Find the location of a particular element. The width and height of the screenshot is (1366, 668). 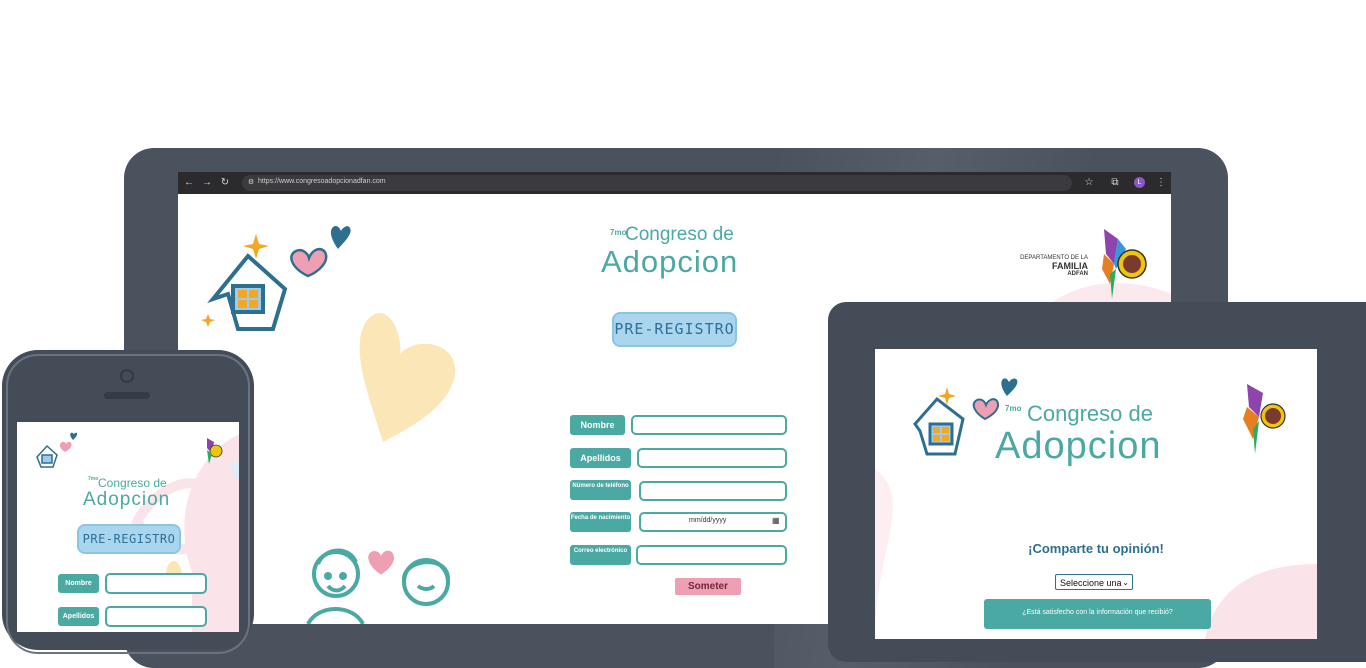

opinion-heading: ¡Comparte tu opinión! is located at coordinates (1096, 548).